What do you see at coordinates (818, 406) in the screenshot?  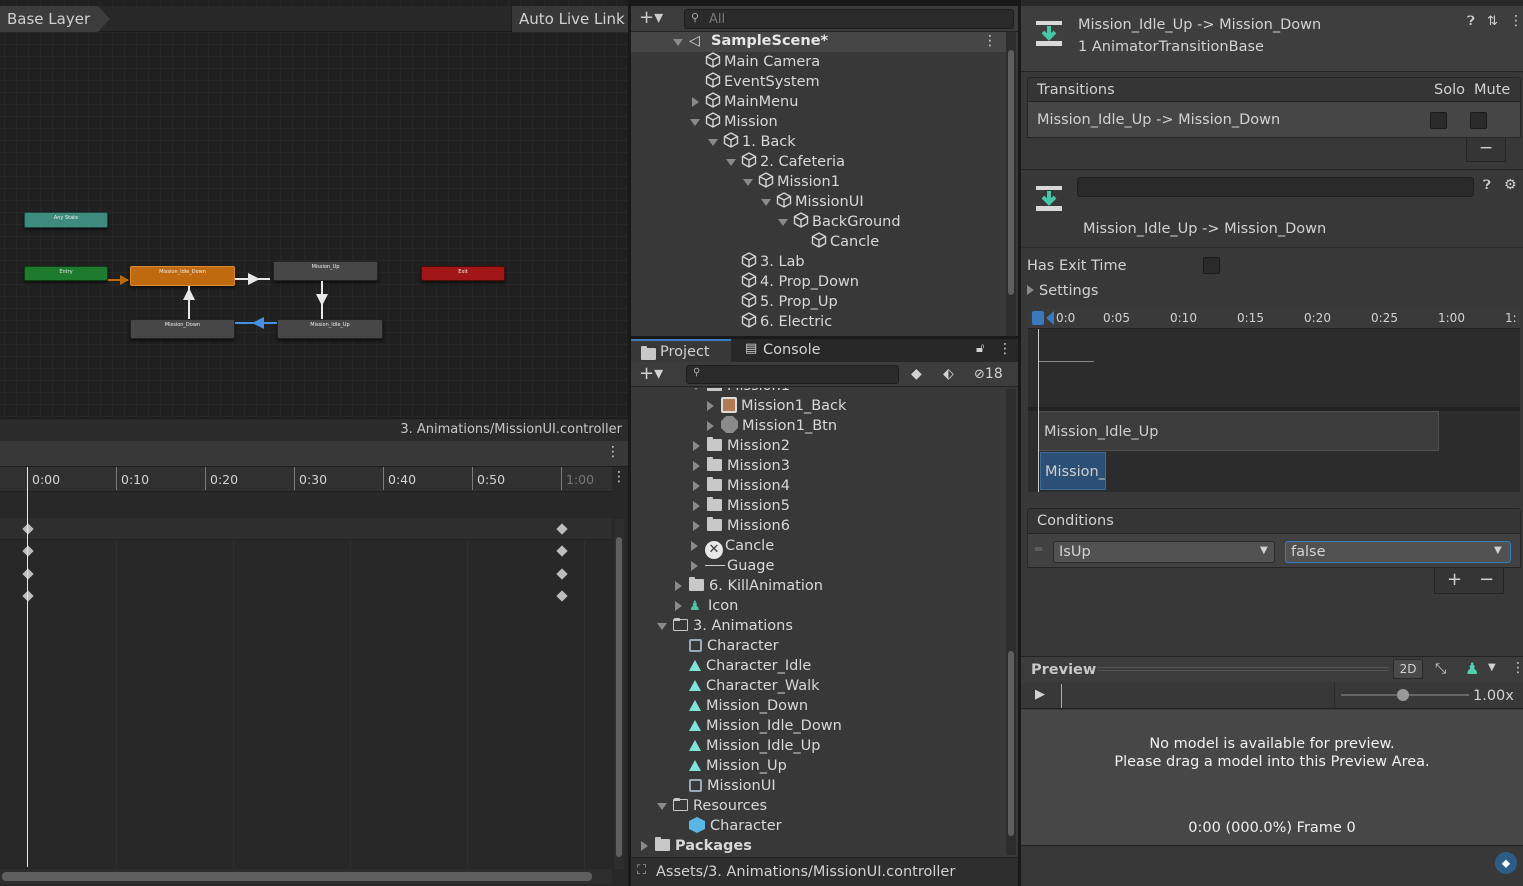 I see `project-item: Mission1_Back` at bounding box center [818, 406].